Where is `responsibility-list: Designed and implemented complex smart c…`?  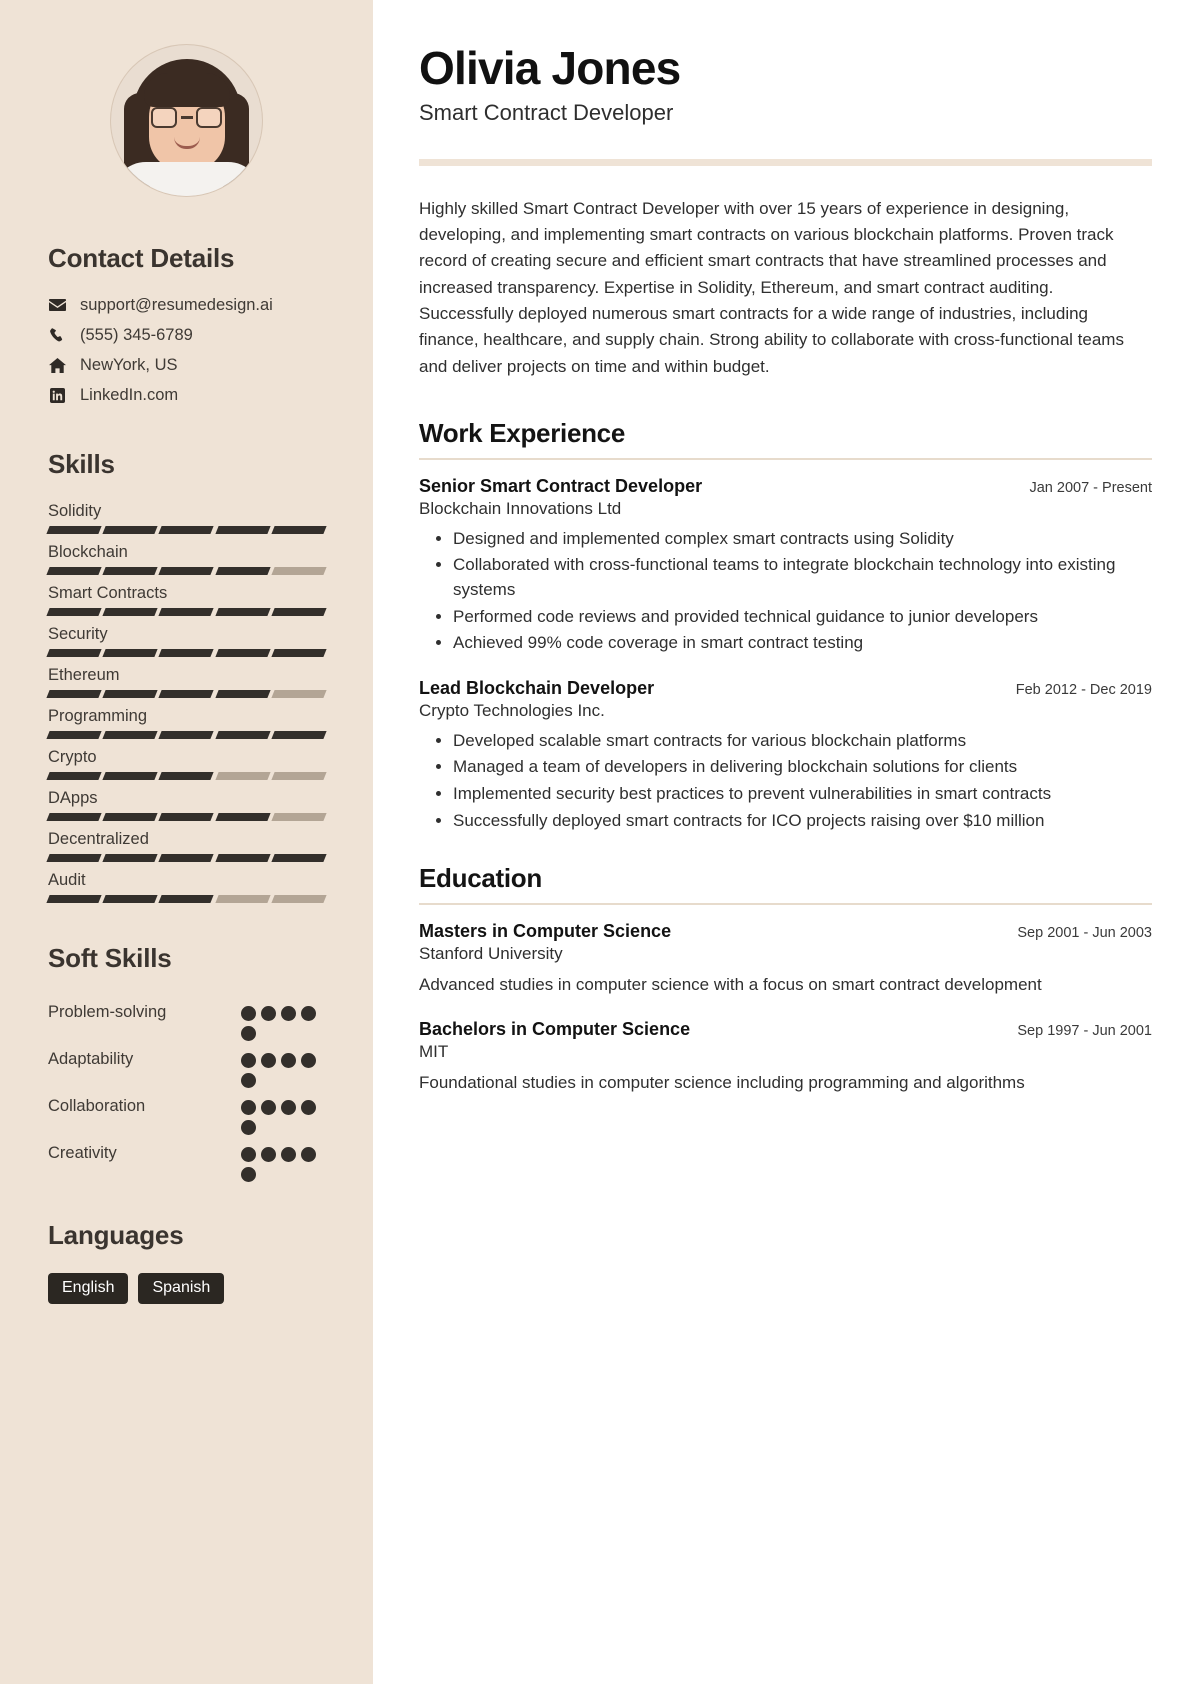
responsibility-list: Designed and implemented complex smart c… is located at coordinates (802, 591).